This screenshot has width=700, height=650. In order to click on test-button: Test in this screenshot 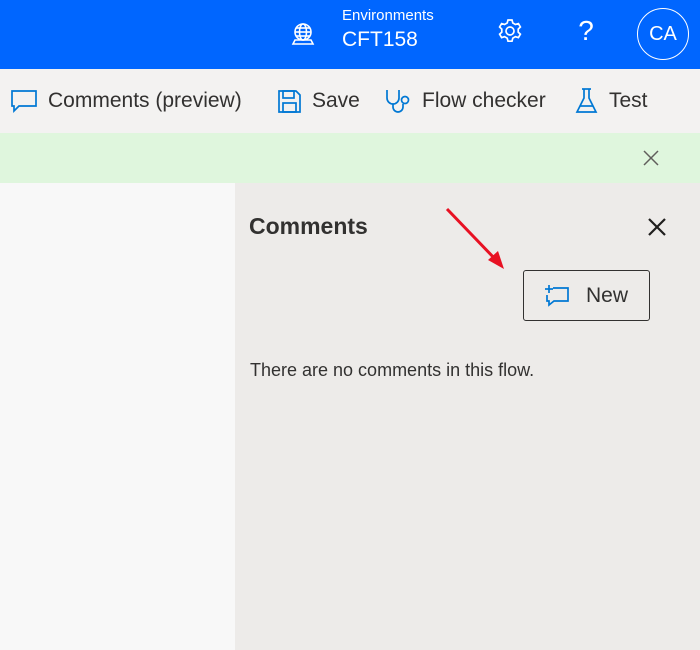, I will do `click(611, 101)`.